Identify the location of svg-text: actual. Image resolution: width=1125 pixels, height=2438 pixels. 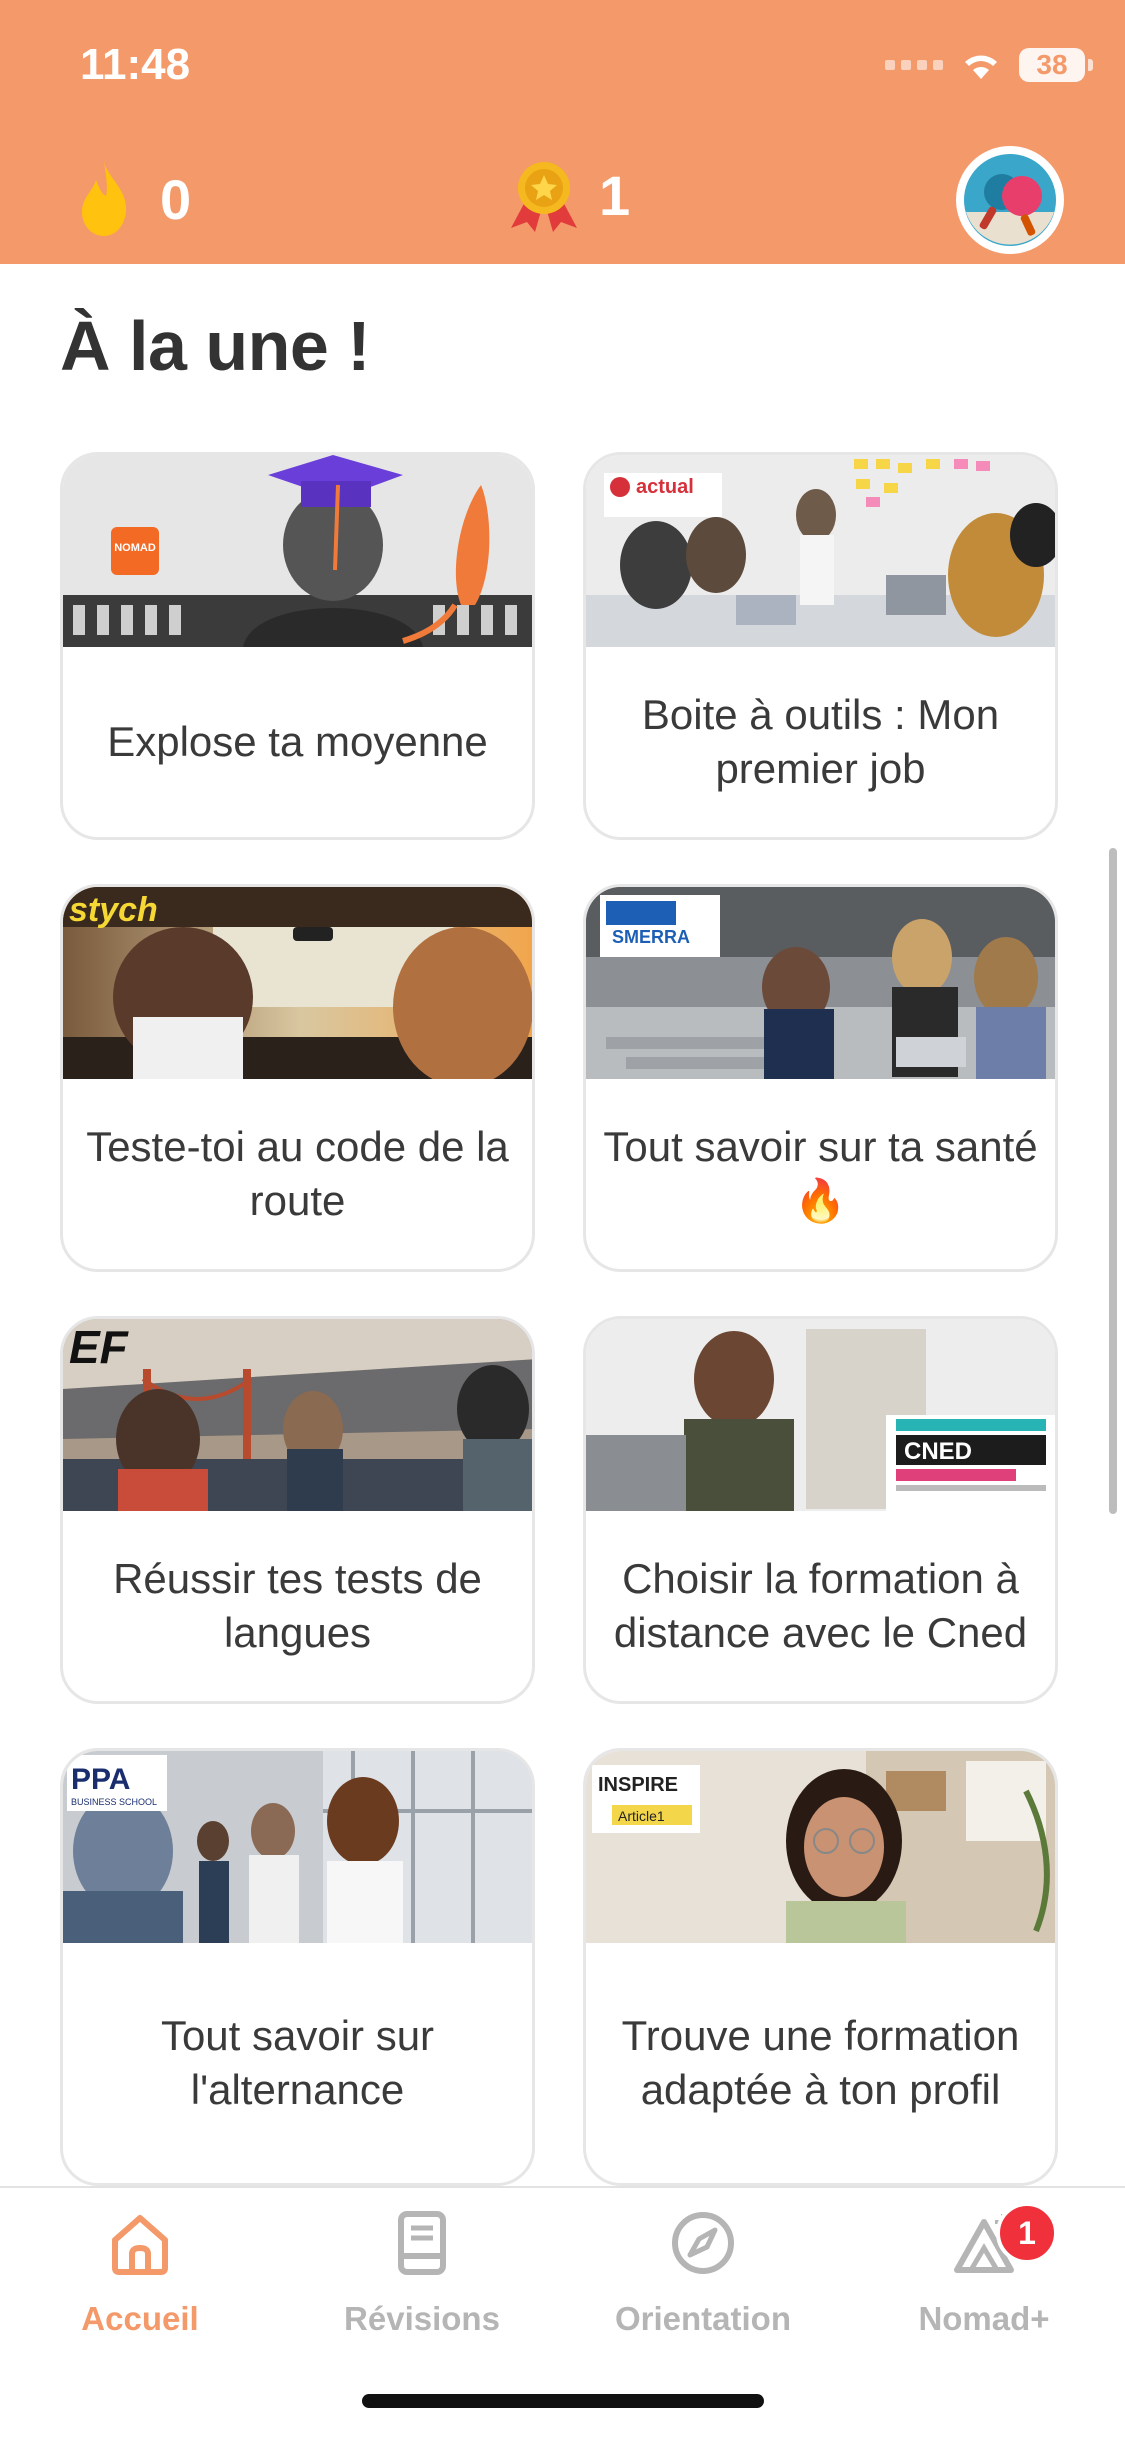
(665, 487).